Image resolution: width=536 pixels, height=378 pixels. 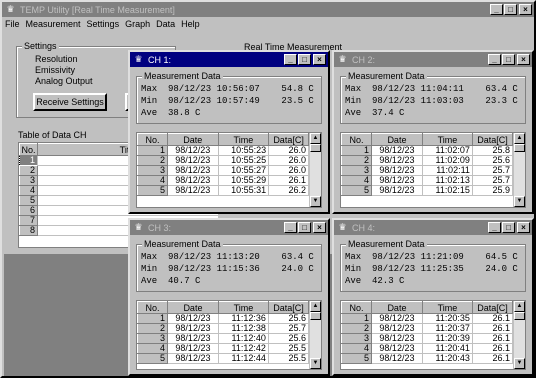 I want to click on row-time: 11:20:37, so click(x=447, y=328).